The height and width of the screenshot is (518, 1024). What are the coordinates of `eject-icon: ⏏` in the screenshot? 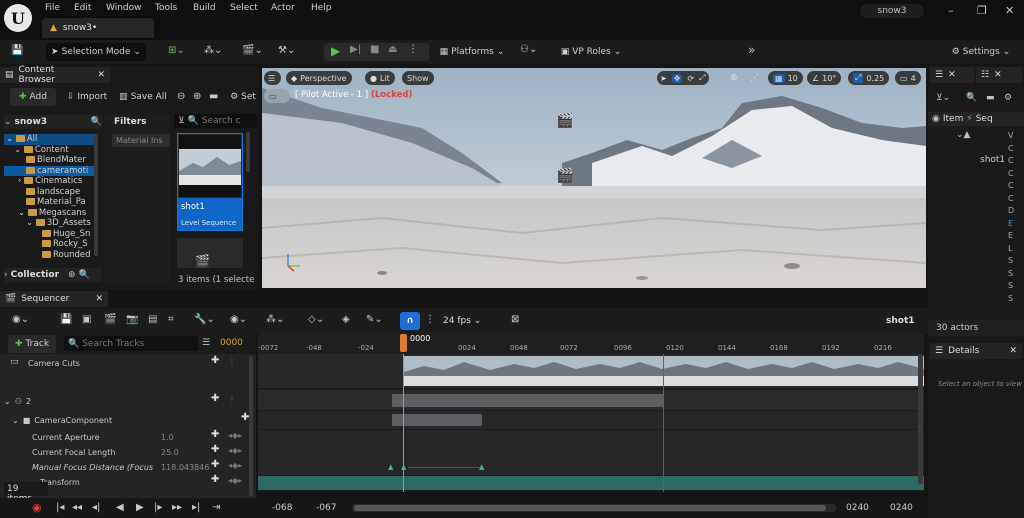 It's located at (392, 50).